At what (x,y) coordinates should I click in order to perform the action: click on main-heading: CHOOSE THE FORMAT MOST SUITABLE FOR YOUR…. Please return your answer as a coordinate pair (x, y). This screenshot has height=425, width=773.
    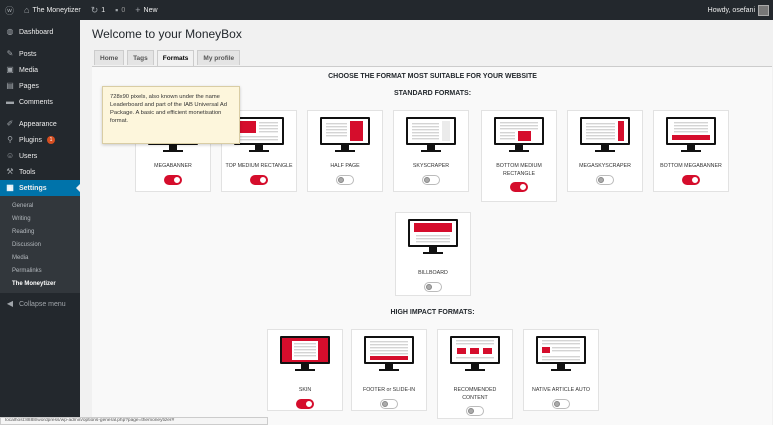
    Looking at the image, I should click on (432, 76).